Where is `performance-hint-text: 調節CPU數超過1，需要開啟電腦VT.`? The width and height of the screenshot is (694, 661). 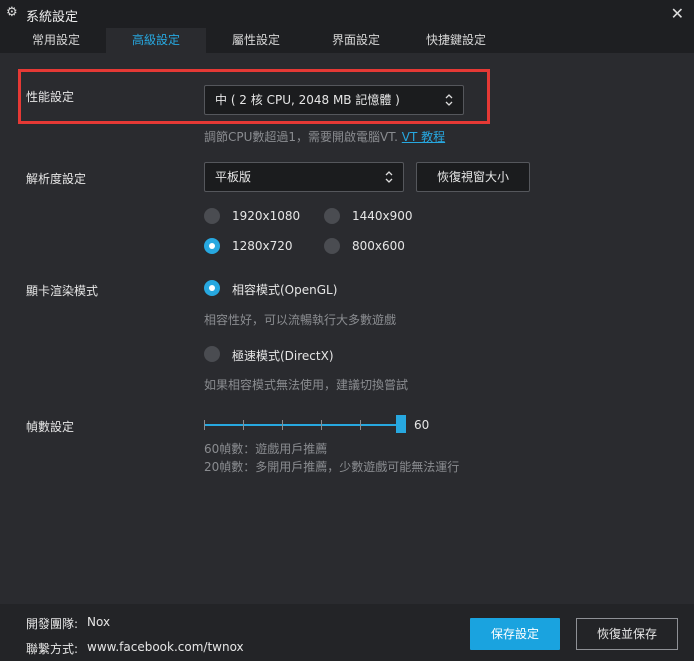
performance-hint-text: 調節CPU數超過1，需要開啟電腦VT. is located at coordinates (303, 137).